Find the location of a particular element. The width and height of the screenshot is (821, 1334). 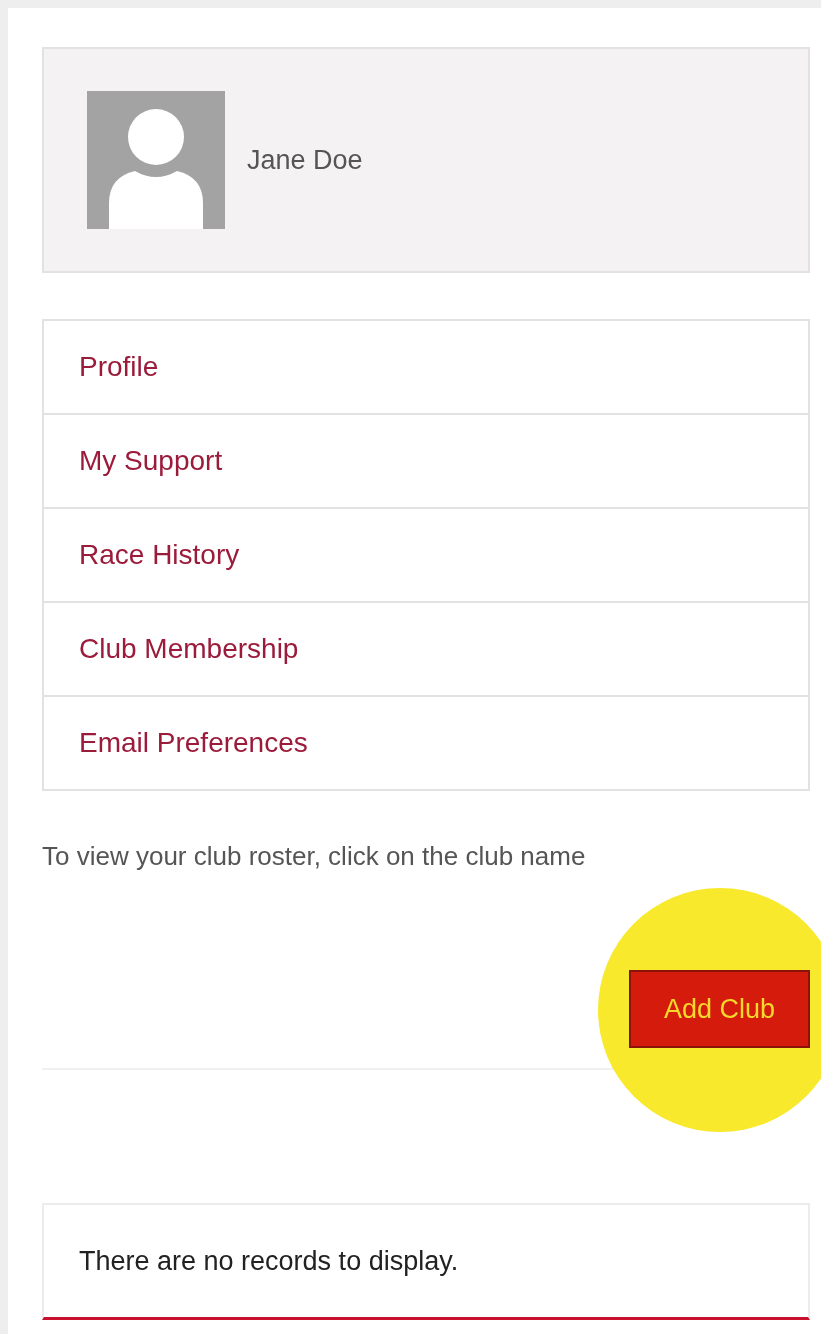

avatar-silhouette-icon is located at coordinates (156, 160).